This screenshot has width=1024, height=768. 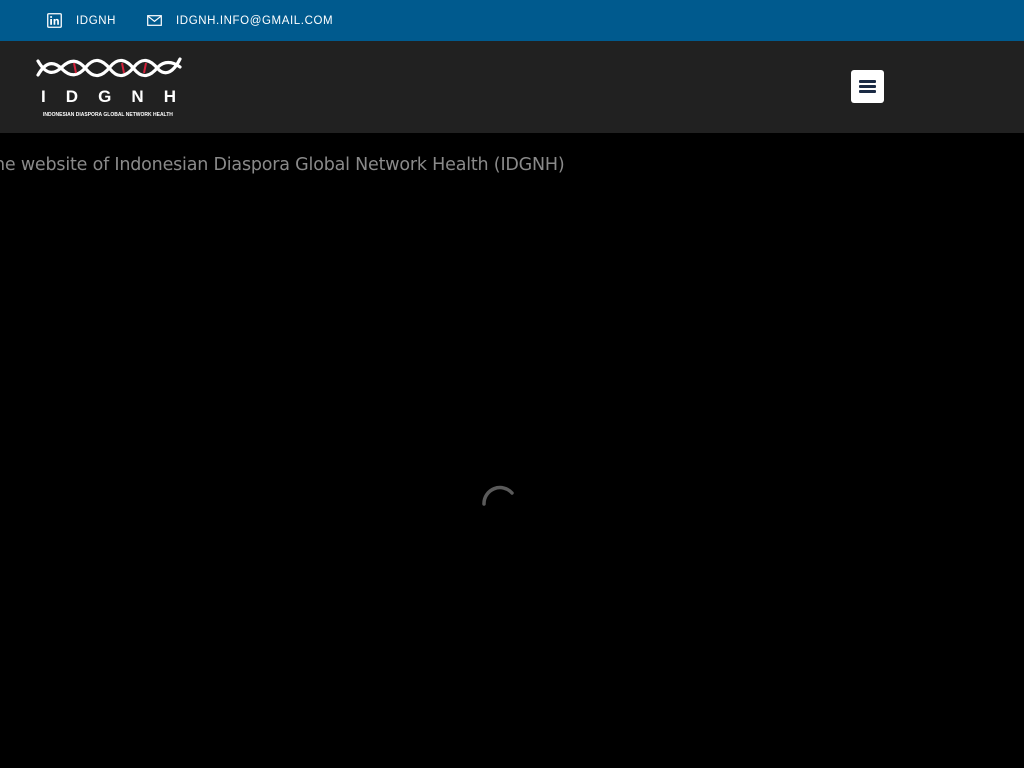 I want to click on email-label: IDGNH.INFO@GMAIL.COM, so click(x=255, y=20).